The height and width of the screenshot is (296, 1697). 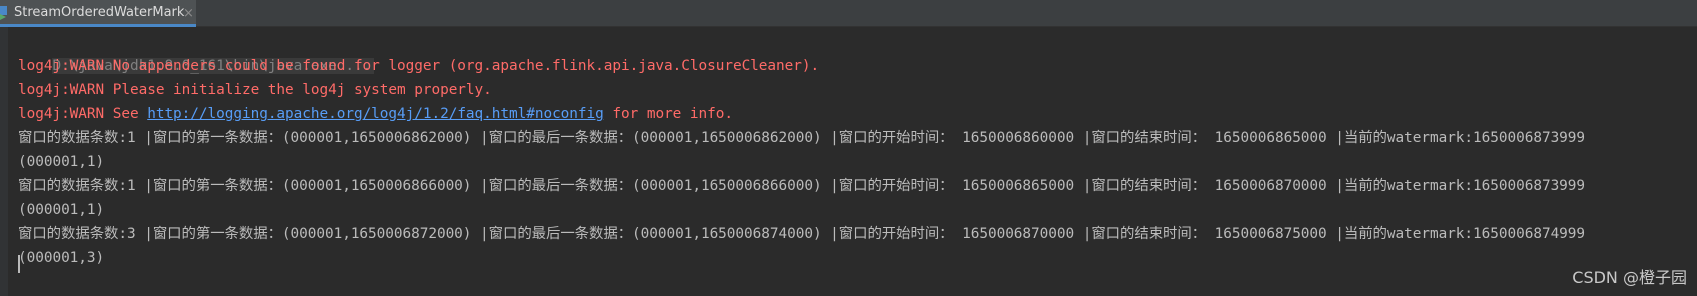 What do you see at coordinates (1629, 277) in the screenshot?
I see `csdn-watermark: CSDN @橙子园` at bounding box center [1629, 277].